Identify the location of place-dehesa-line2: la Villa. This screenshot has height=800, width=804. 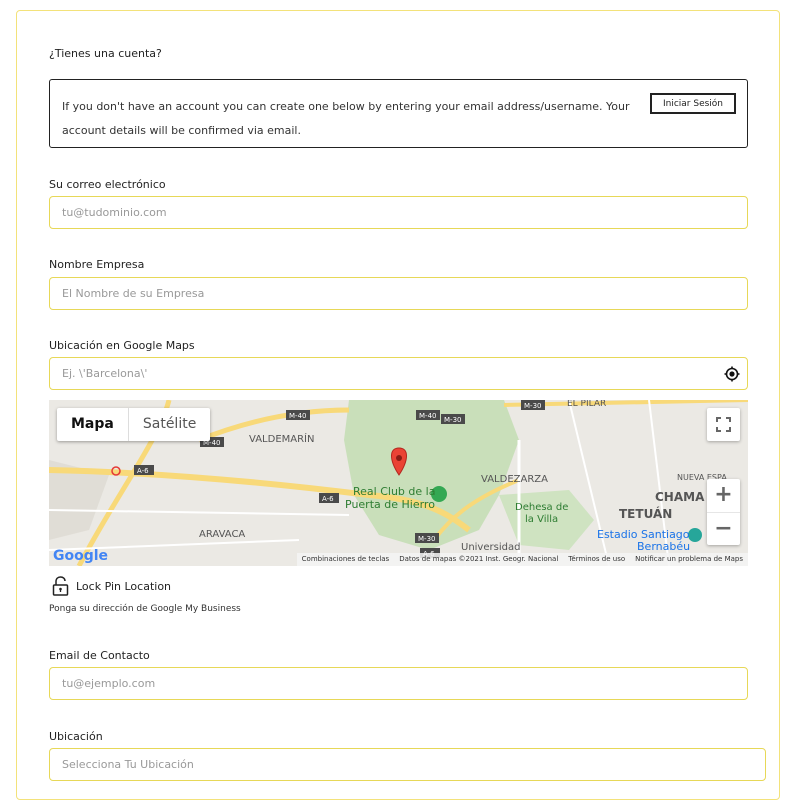
(541, 519).